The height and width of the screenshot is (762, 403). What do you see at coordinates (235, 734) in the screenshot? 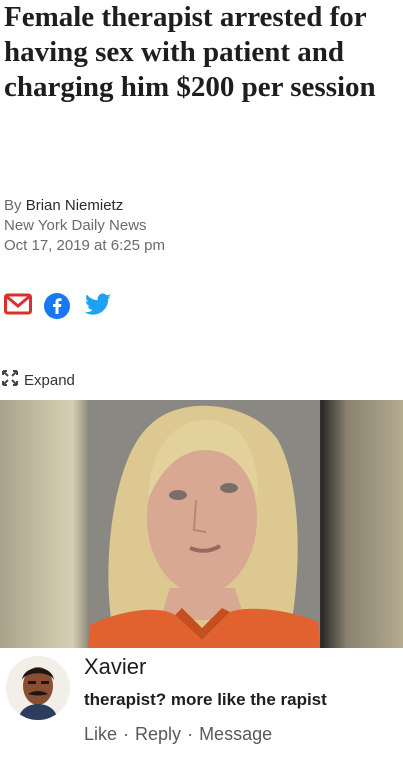
I see `message-link: Message` at bounding box center [235, 734].